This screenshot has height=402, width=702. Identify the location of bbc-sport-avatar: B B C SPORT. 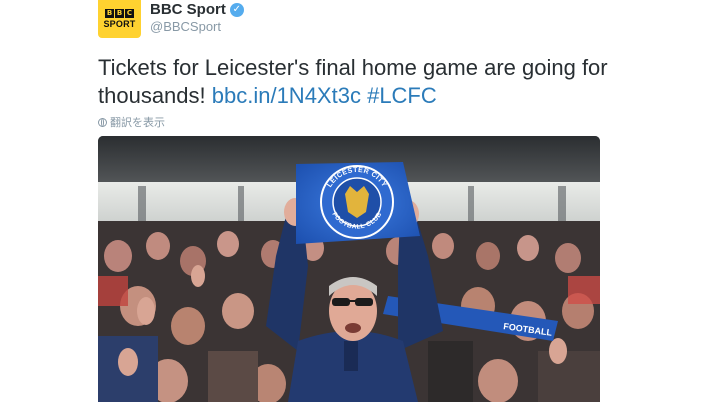
(119, 19).